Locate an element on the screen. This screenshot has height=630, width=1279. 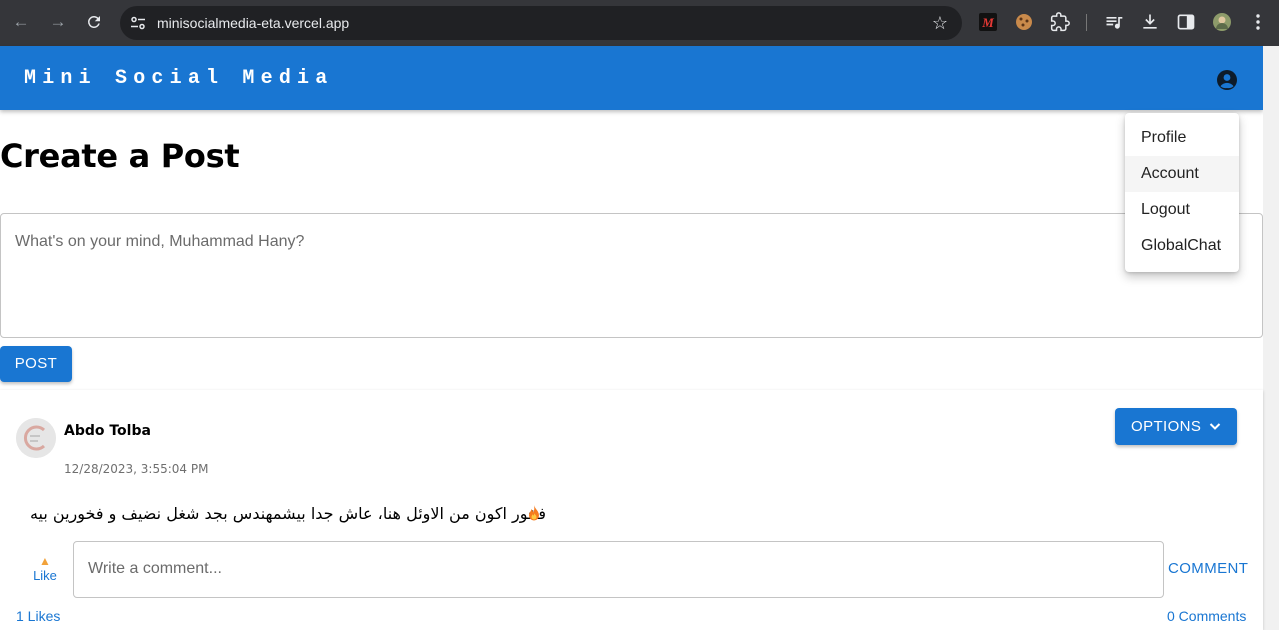
menu-item-globalchat: GlobalChat is located at coordinates (1182, 246).